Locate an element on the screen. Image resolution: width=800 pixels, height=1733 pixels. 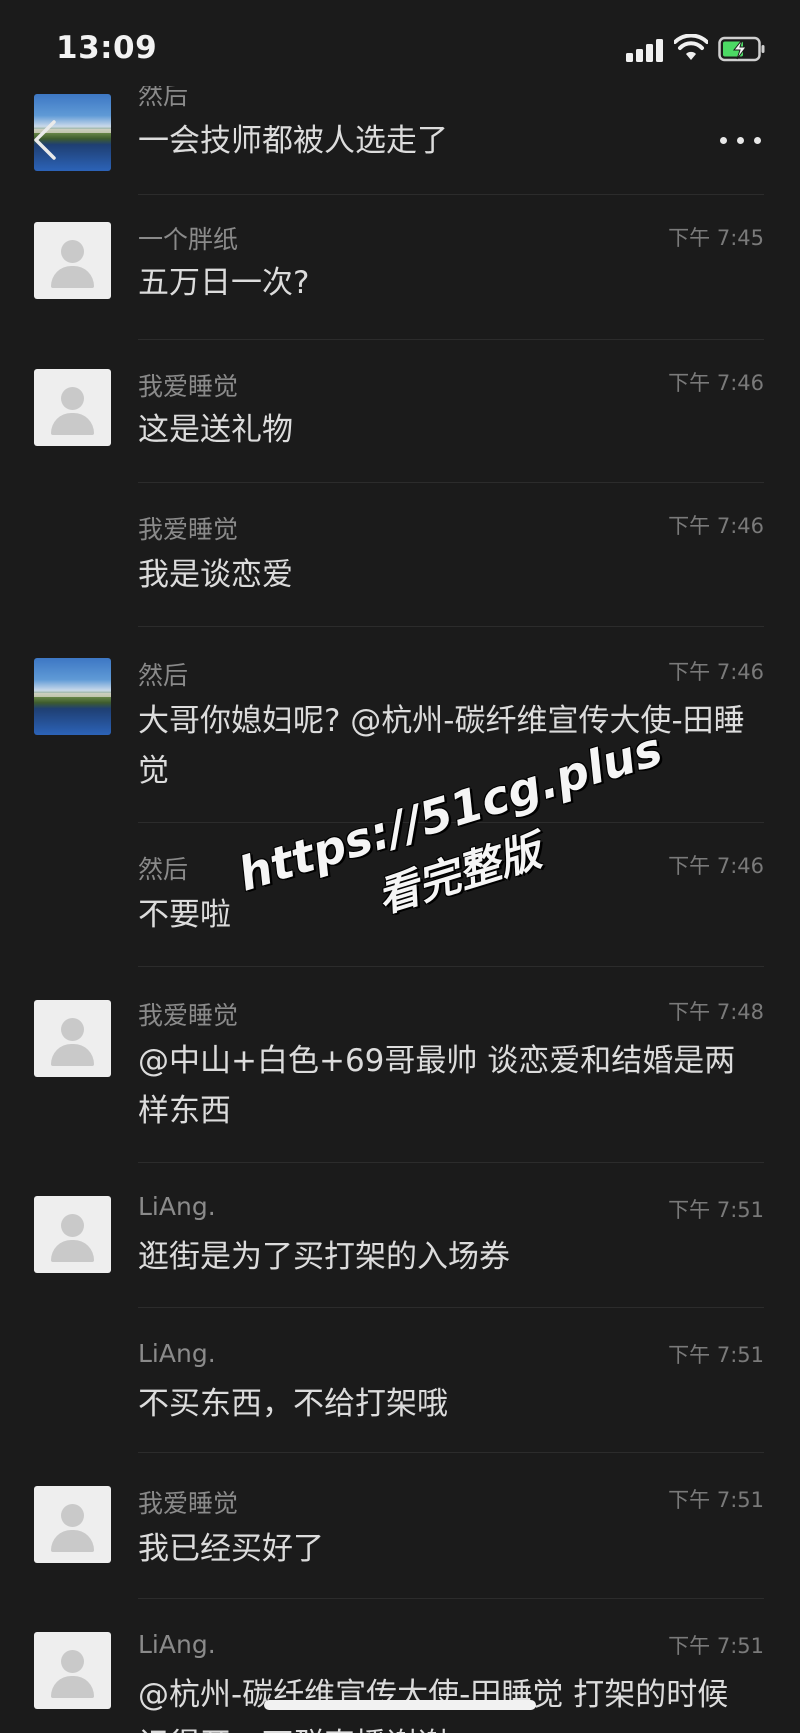
sender-name: 一个胖纸 is located at coordinates (188, 239).